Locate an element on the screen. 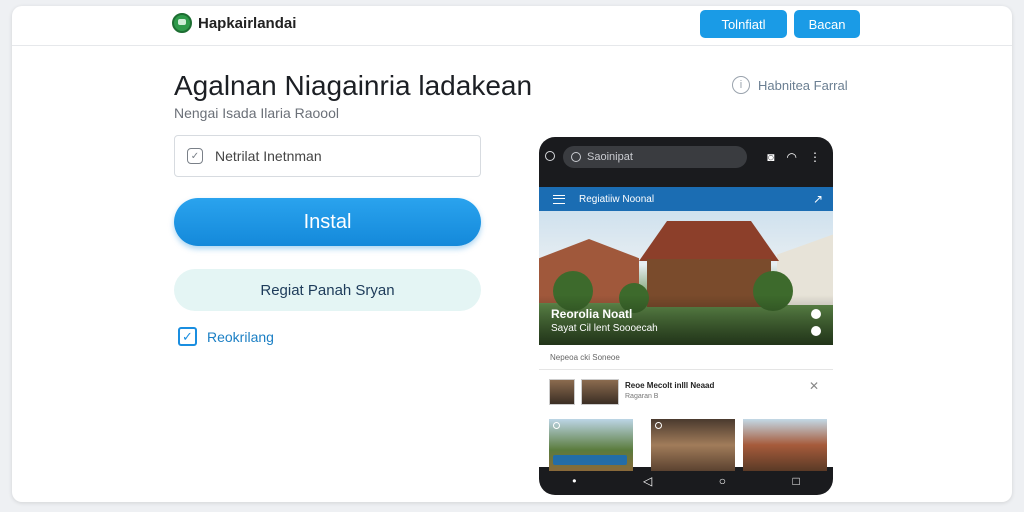 This screenshot has height=512, width=1024. hero-subtitle: Sayat Cil lent Soooecah is located at coordinates (604, 328).